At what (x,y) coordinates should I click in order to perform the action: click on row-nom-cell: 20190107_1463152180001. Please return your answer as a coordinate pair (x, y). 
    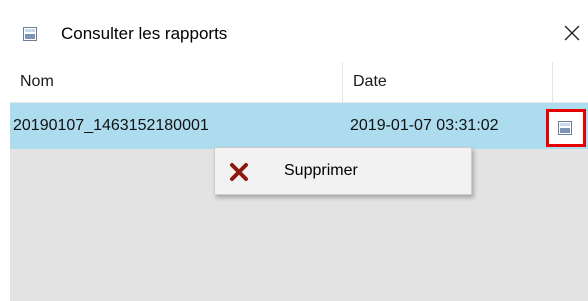
    Looking at the image, I should click on (111, 125).